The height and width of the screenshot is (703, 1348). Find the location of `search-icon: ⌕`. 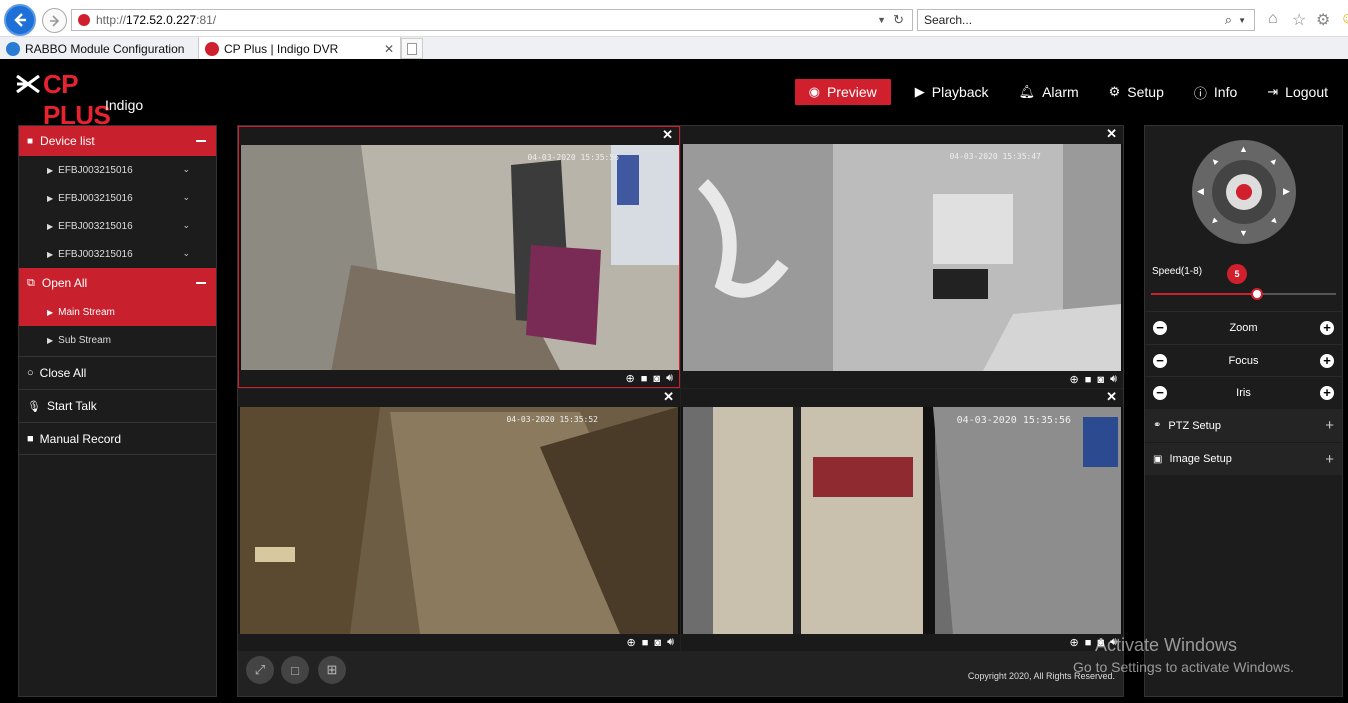

search-icon: ⌕ is located at coordinates (1228, 20).